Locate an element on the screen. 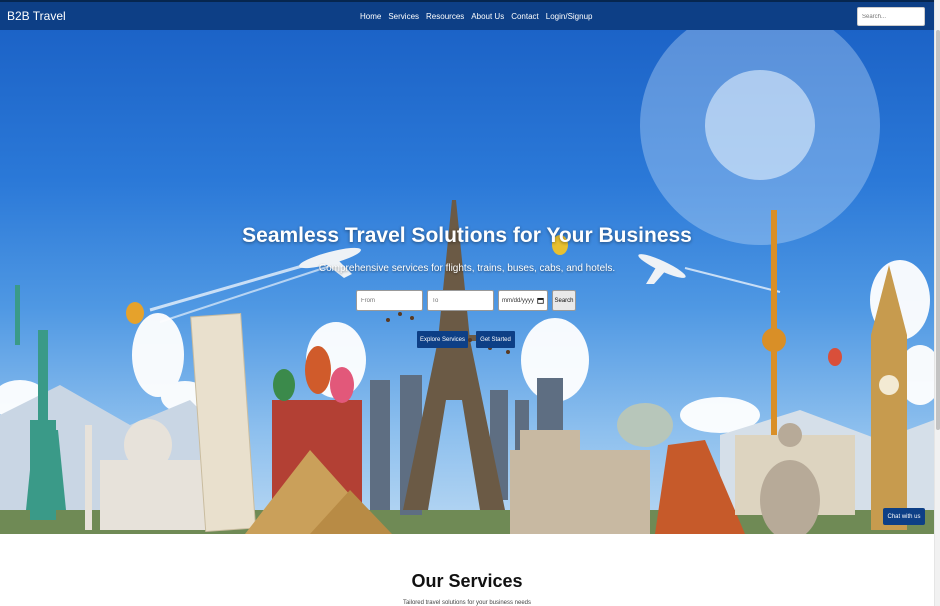 This screenshot has height=606, width=940. from-input is located at coordinates (389, 300).